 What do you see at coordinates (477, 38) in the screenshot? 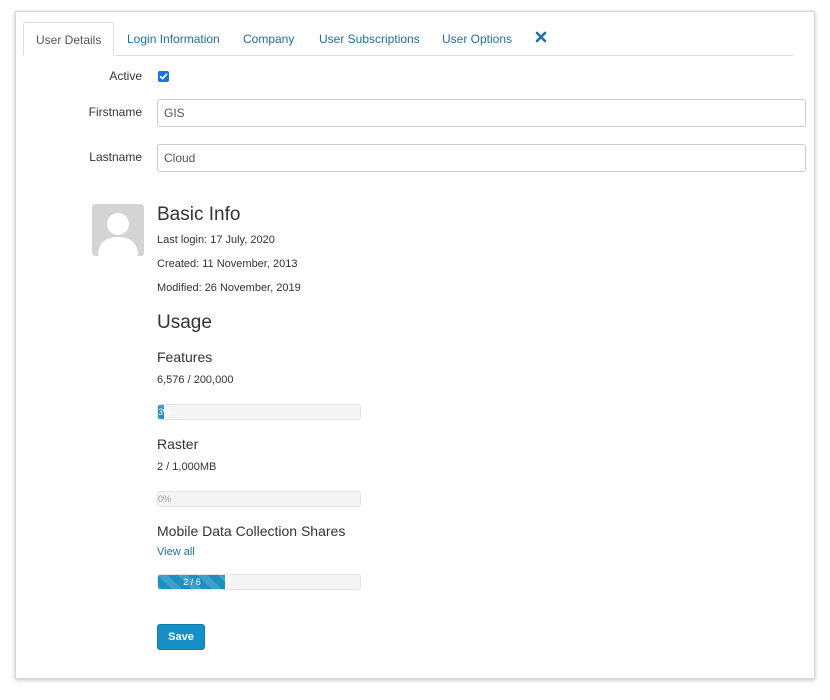
I see `tab-user-options: User Options` at bounding box center [477, 38].